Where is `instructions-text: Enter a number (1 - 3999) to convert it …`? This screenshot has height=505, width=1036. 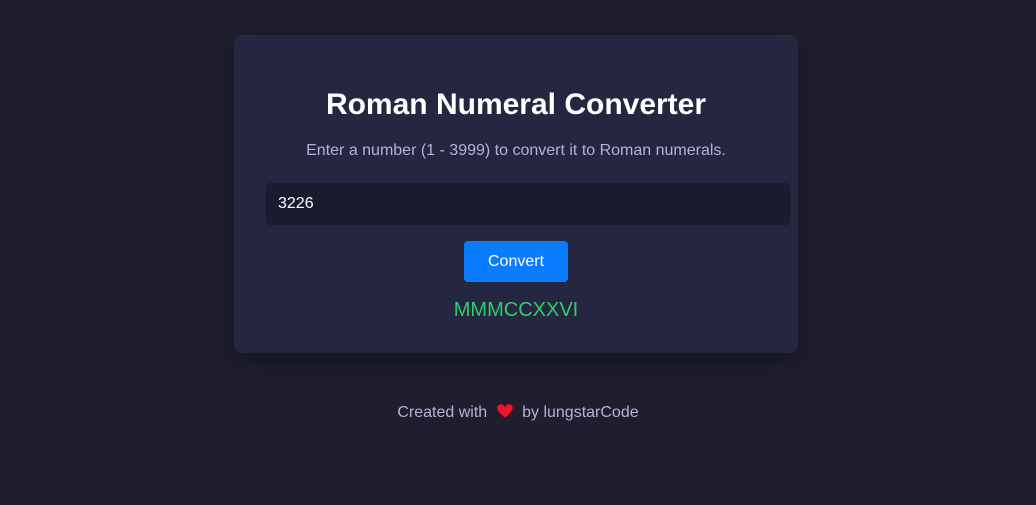
instructions-text: Enter a number (1 - 3999) to convert it … is located at coordinates (516, 150).